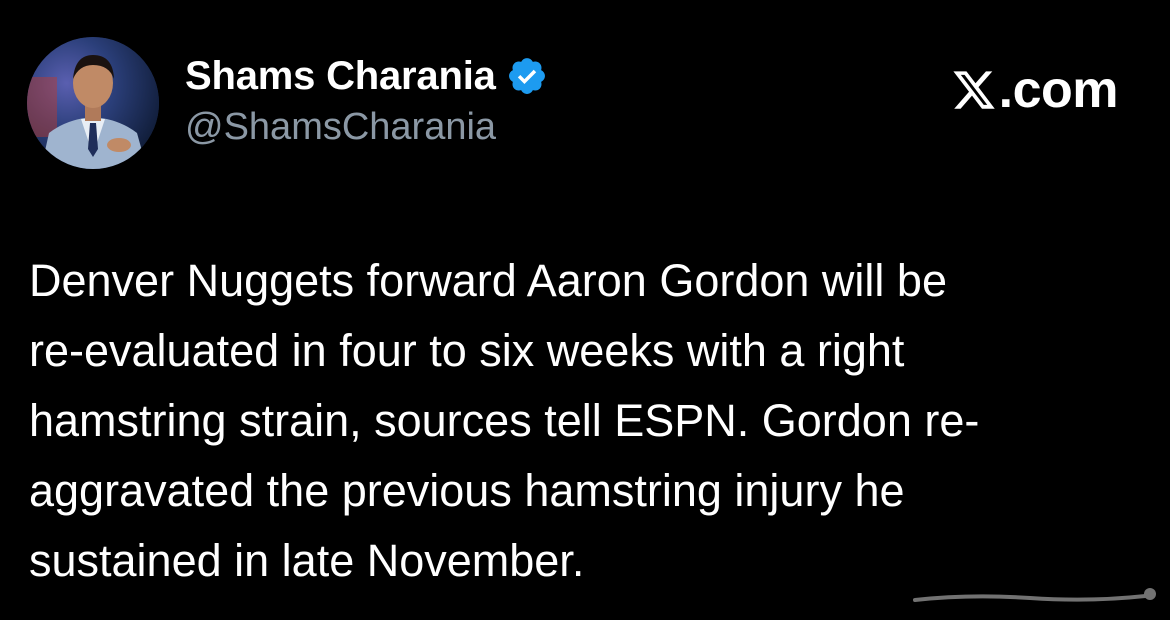 This screenshot has width=1170, height=620. Describe the element at coordinates (1058, 90) in the screenshot. I see `brand-text: .com` at that location.